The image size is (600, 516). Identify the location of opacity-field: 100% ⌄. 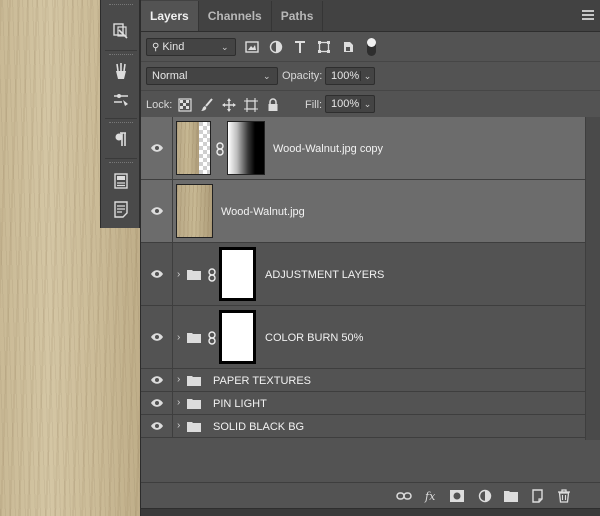
(350, 76).